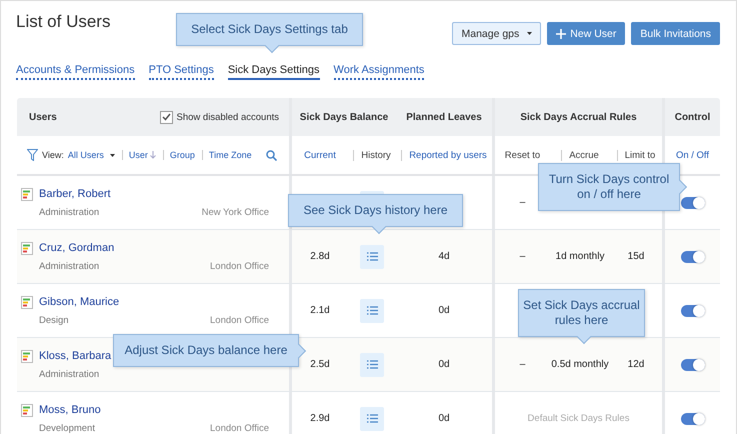 The image size is (737, 434). What do you see at coordinates (235, 212) in the screenshot?
I see `office-text: New York Office` at bounding box center [235, 212].